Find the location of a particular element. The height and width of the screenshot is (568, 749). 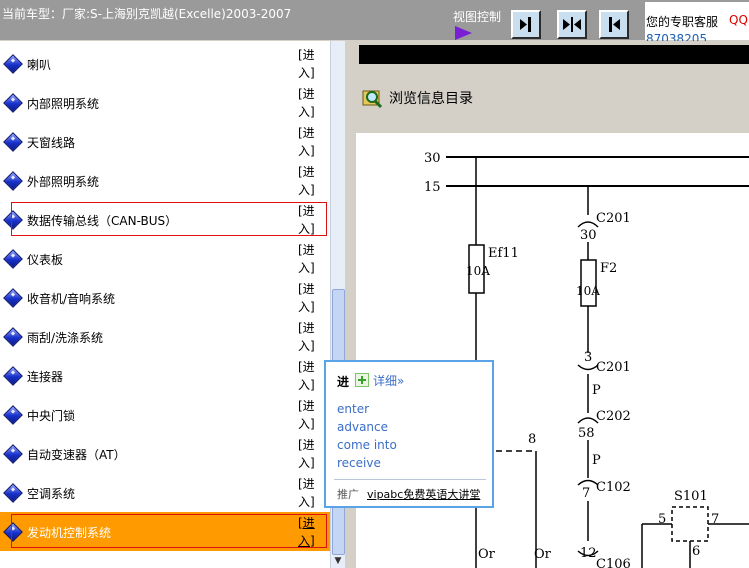

system-list-item: 仪表板 [进入] is located at coordinates (165, 258).